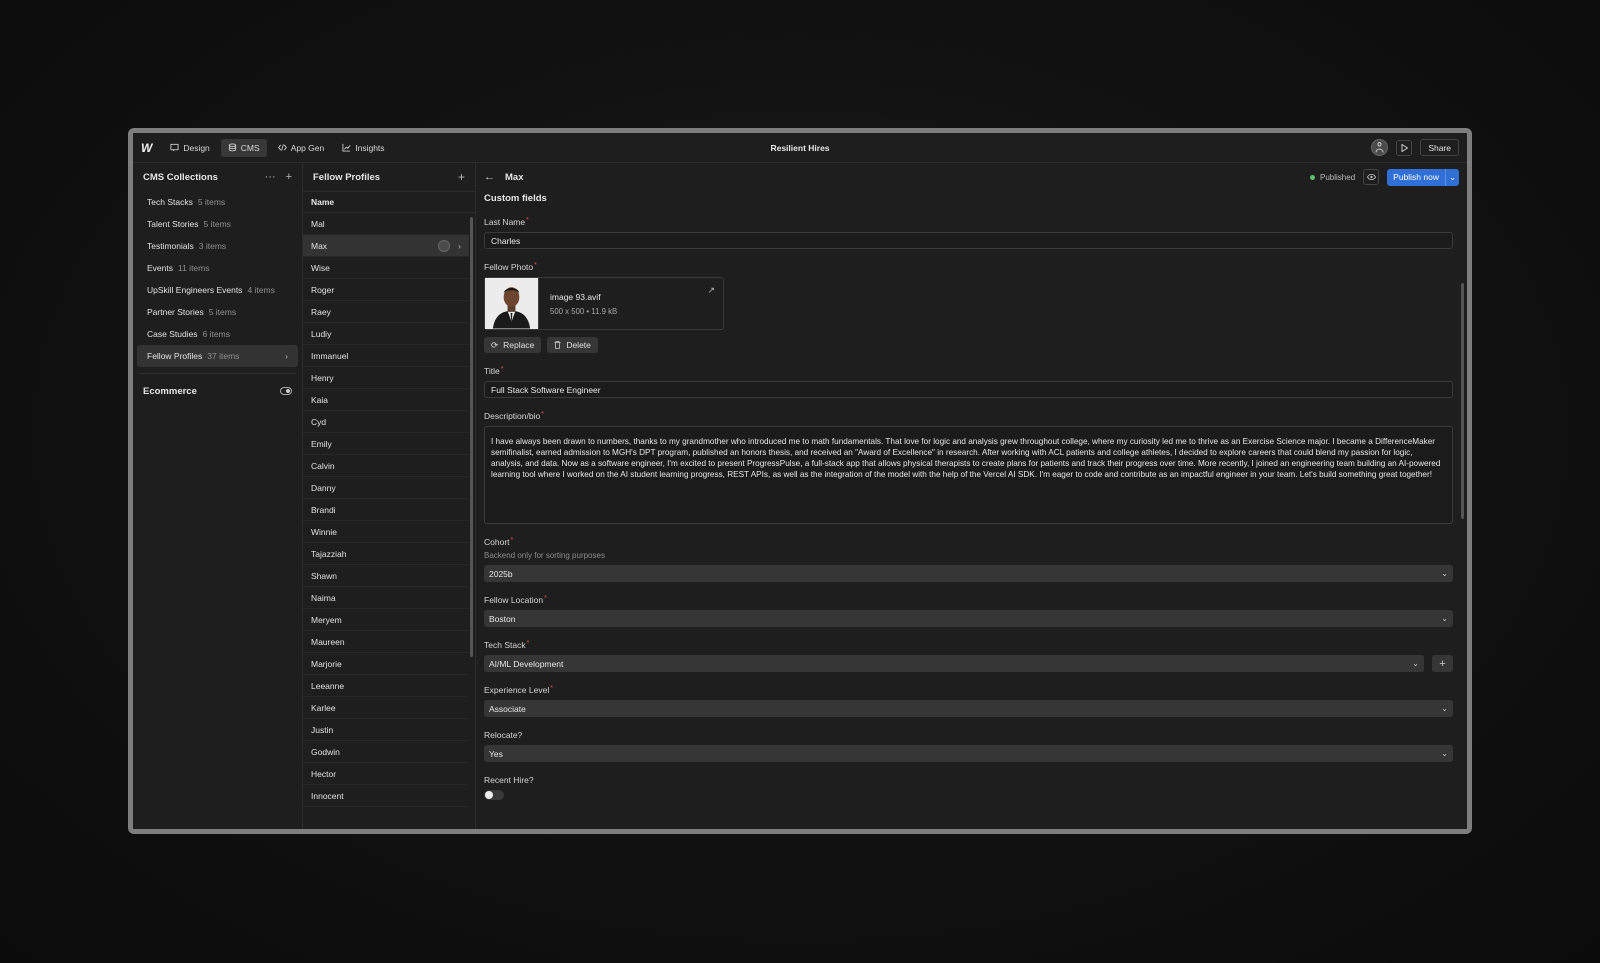 This screenshot has width=1600, height=963. What do you see at coordinates (513, 345) in the screenshot?
I see `replace-photo-button: ⟳ Replace` at bounding box center [513, 345].